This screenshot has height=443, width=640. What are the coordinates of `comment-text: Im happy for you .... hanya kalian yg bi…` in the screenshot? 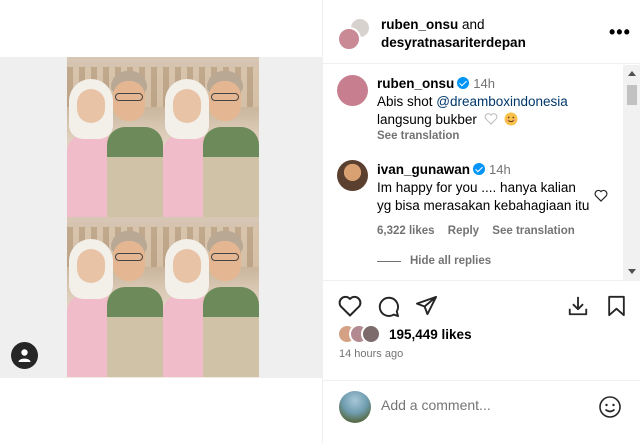 It's located at (483, 196).